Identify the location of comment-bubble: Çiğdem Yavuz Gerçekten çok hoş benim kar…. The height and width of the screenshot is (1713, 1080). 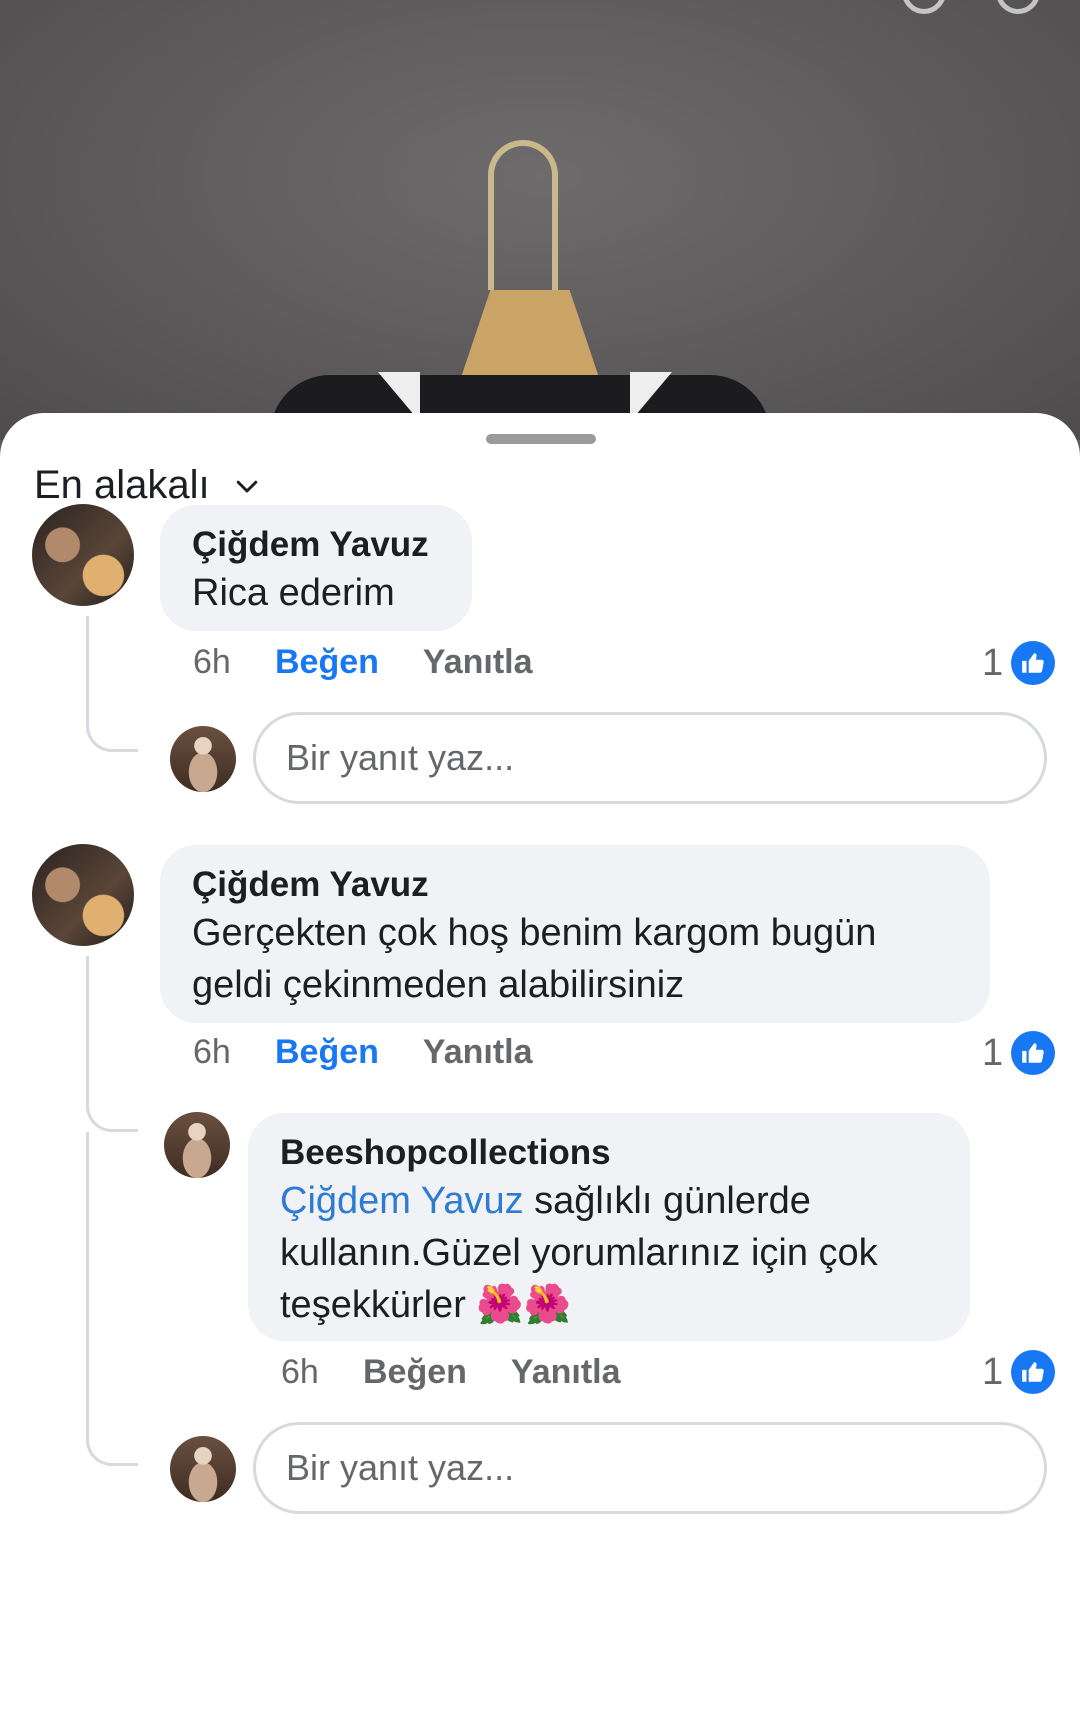
(575, 934).